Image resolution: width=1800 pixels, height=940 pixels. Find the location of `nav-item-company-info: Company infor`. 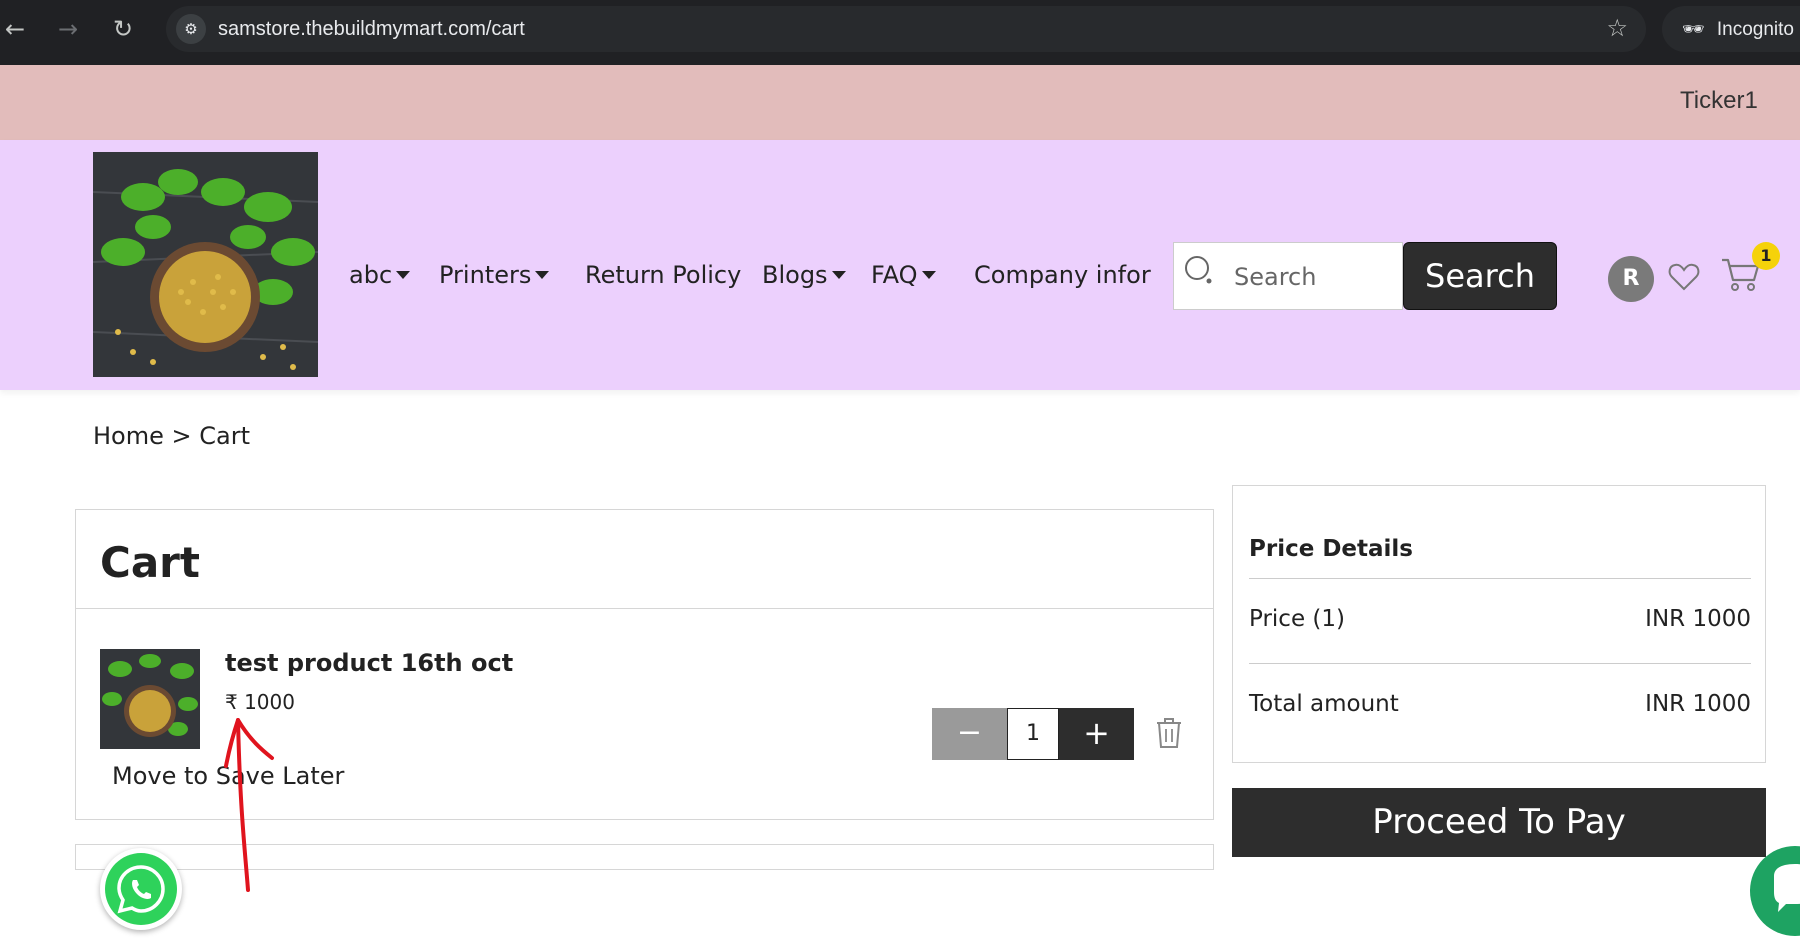

nav-item-company-info: Company infor is located at coordinates (1062, 275).